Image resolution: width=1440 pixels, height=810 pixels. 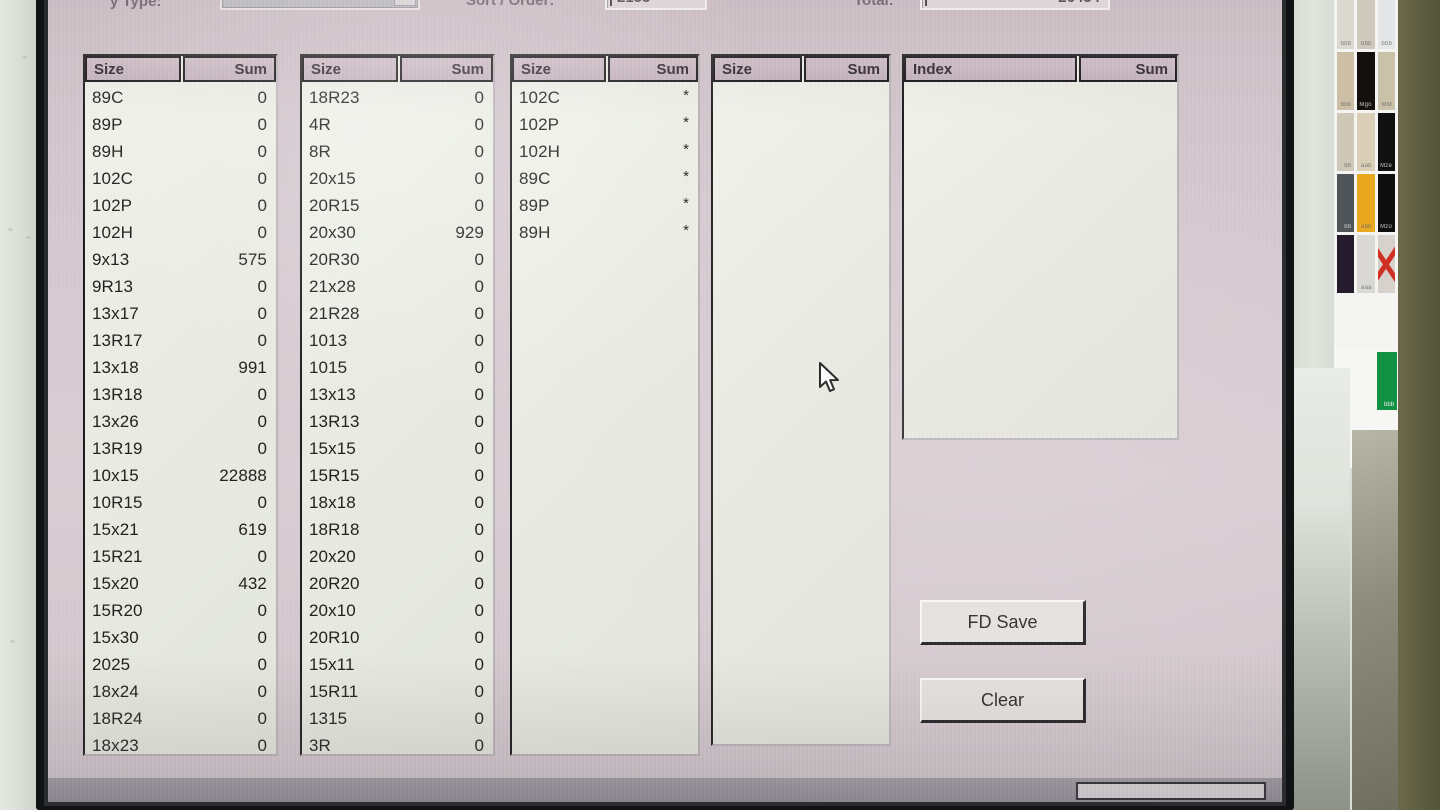 What do you see at coordinates (397, 610) in the screenshot?
I see `table-row: 20x10 0` at bounding box center [397, 610].